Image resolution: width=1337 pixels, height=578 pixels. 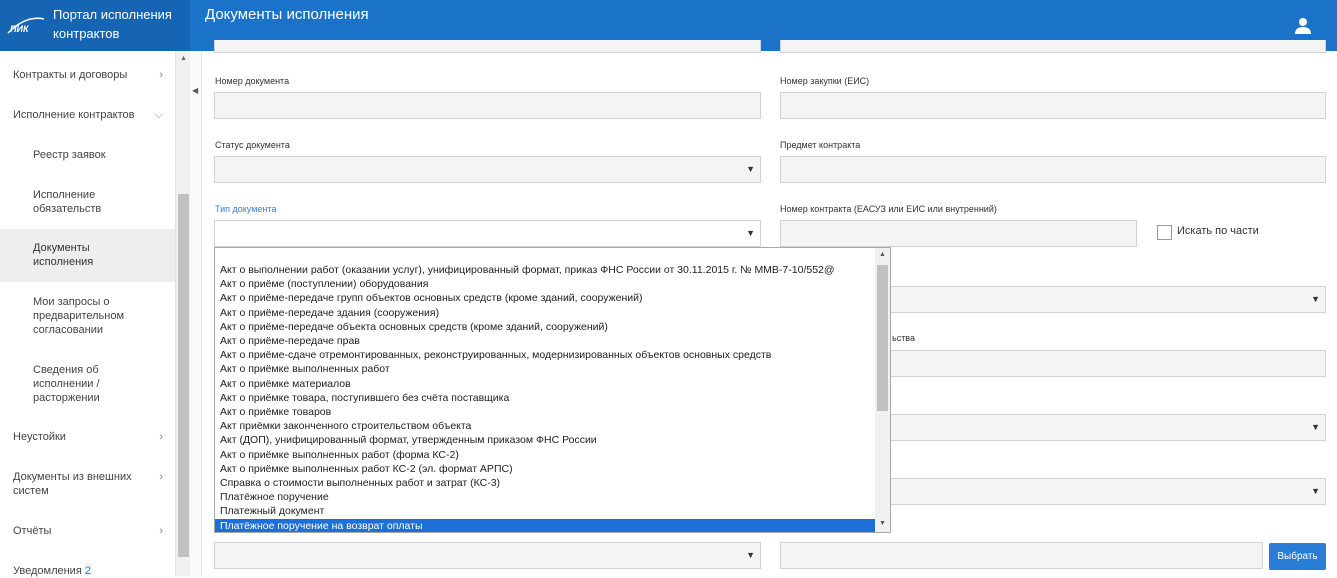 I want to click on bottom-right-input, so click(x=1021, y=555).